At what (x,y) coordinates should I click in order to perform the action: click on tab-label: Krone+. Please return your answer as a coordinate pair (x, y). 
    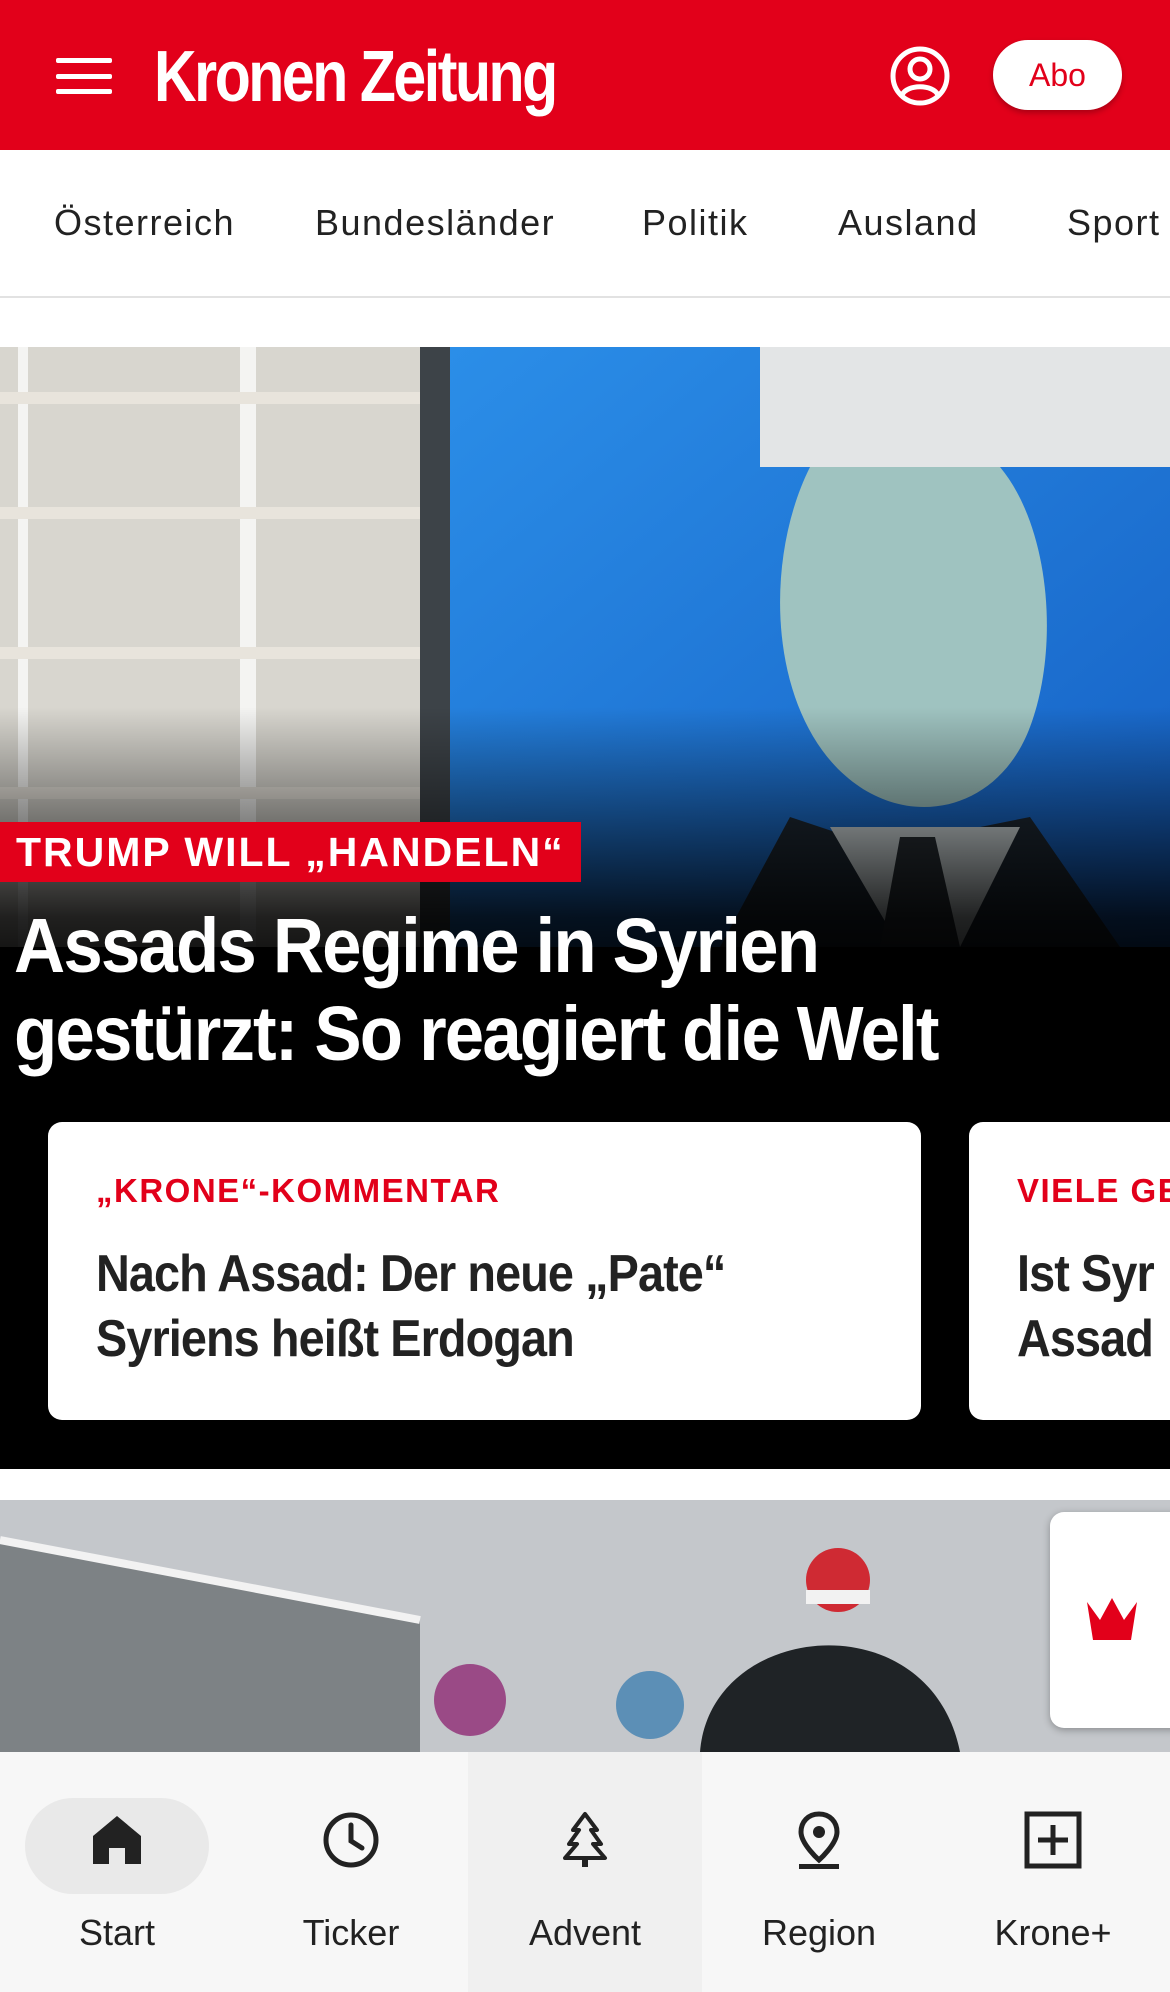
    Looking at the image, I should click on (1053, 1932).